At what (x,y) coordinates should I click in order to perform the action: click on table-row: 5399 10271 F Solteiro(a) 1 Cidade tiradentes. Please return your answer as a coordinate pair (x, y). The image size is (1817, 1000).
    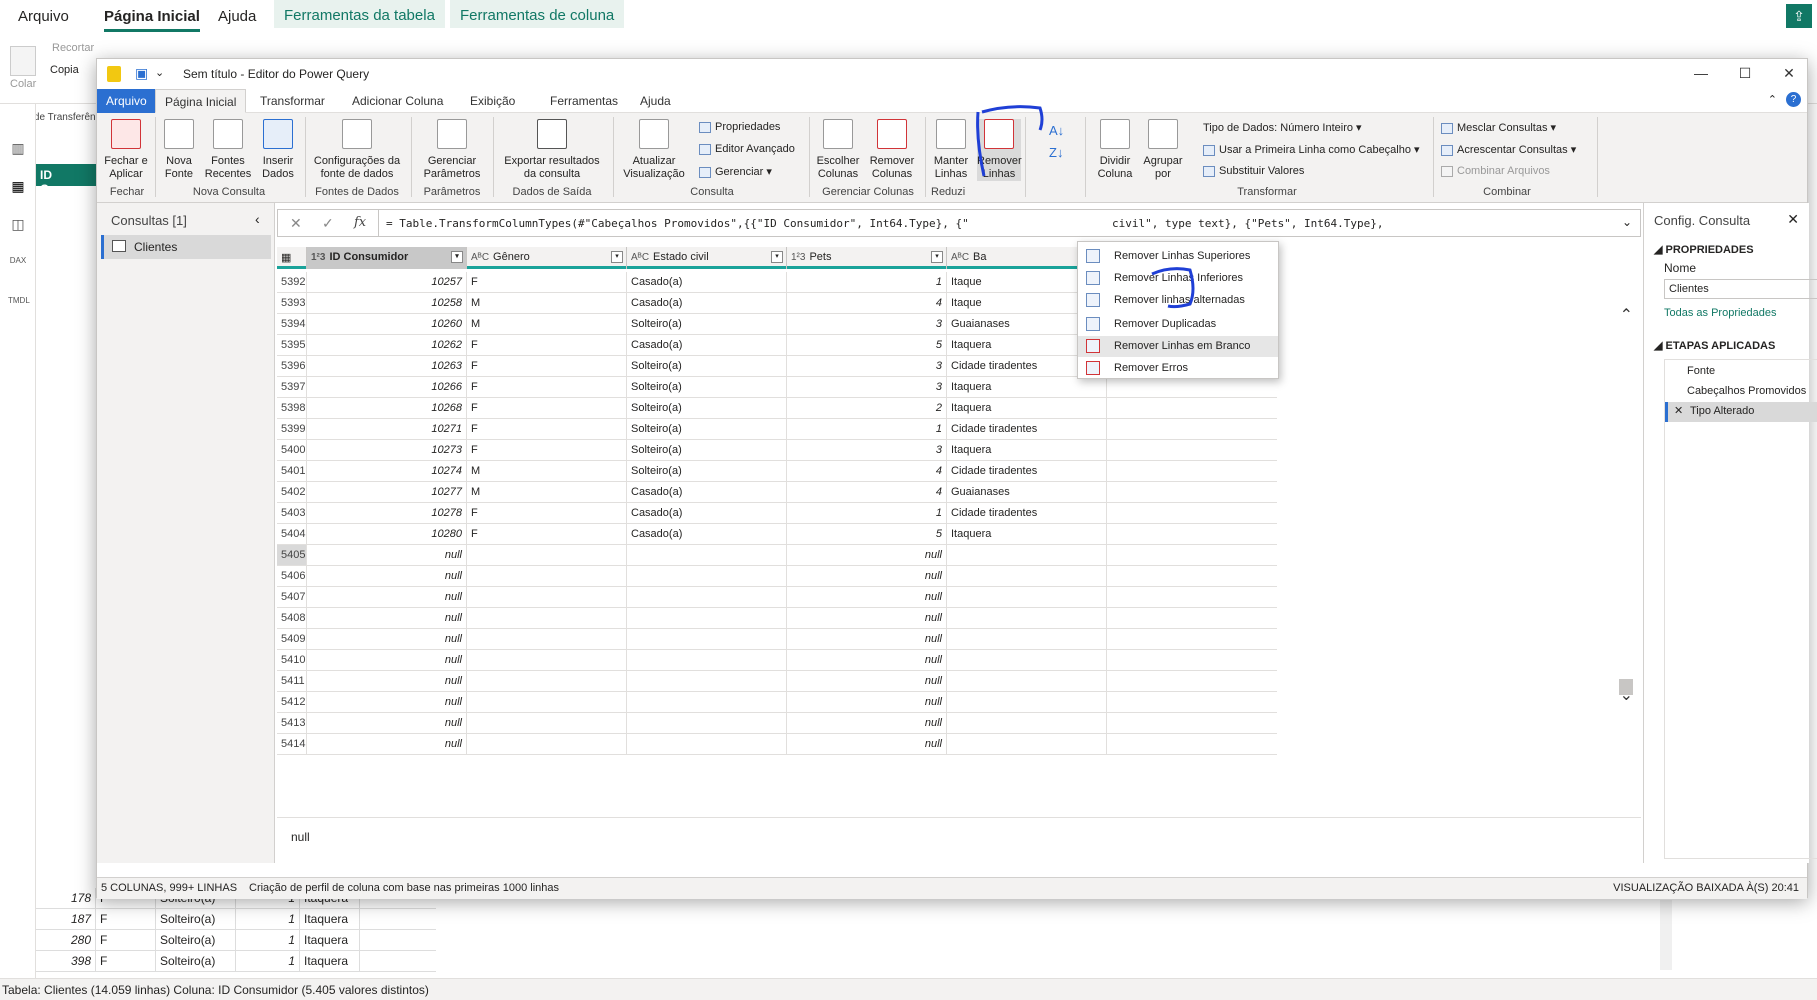
    Looking at the image, I should click on (777, 429).